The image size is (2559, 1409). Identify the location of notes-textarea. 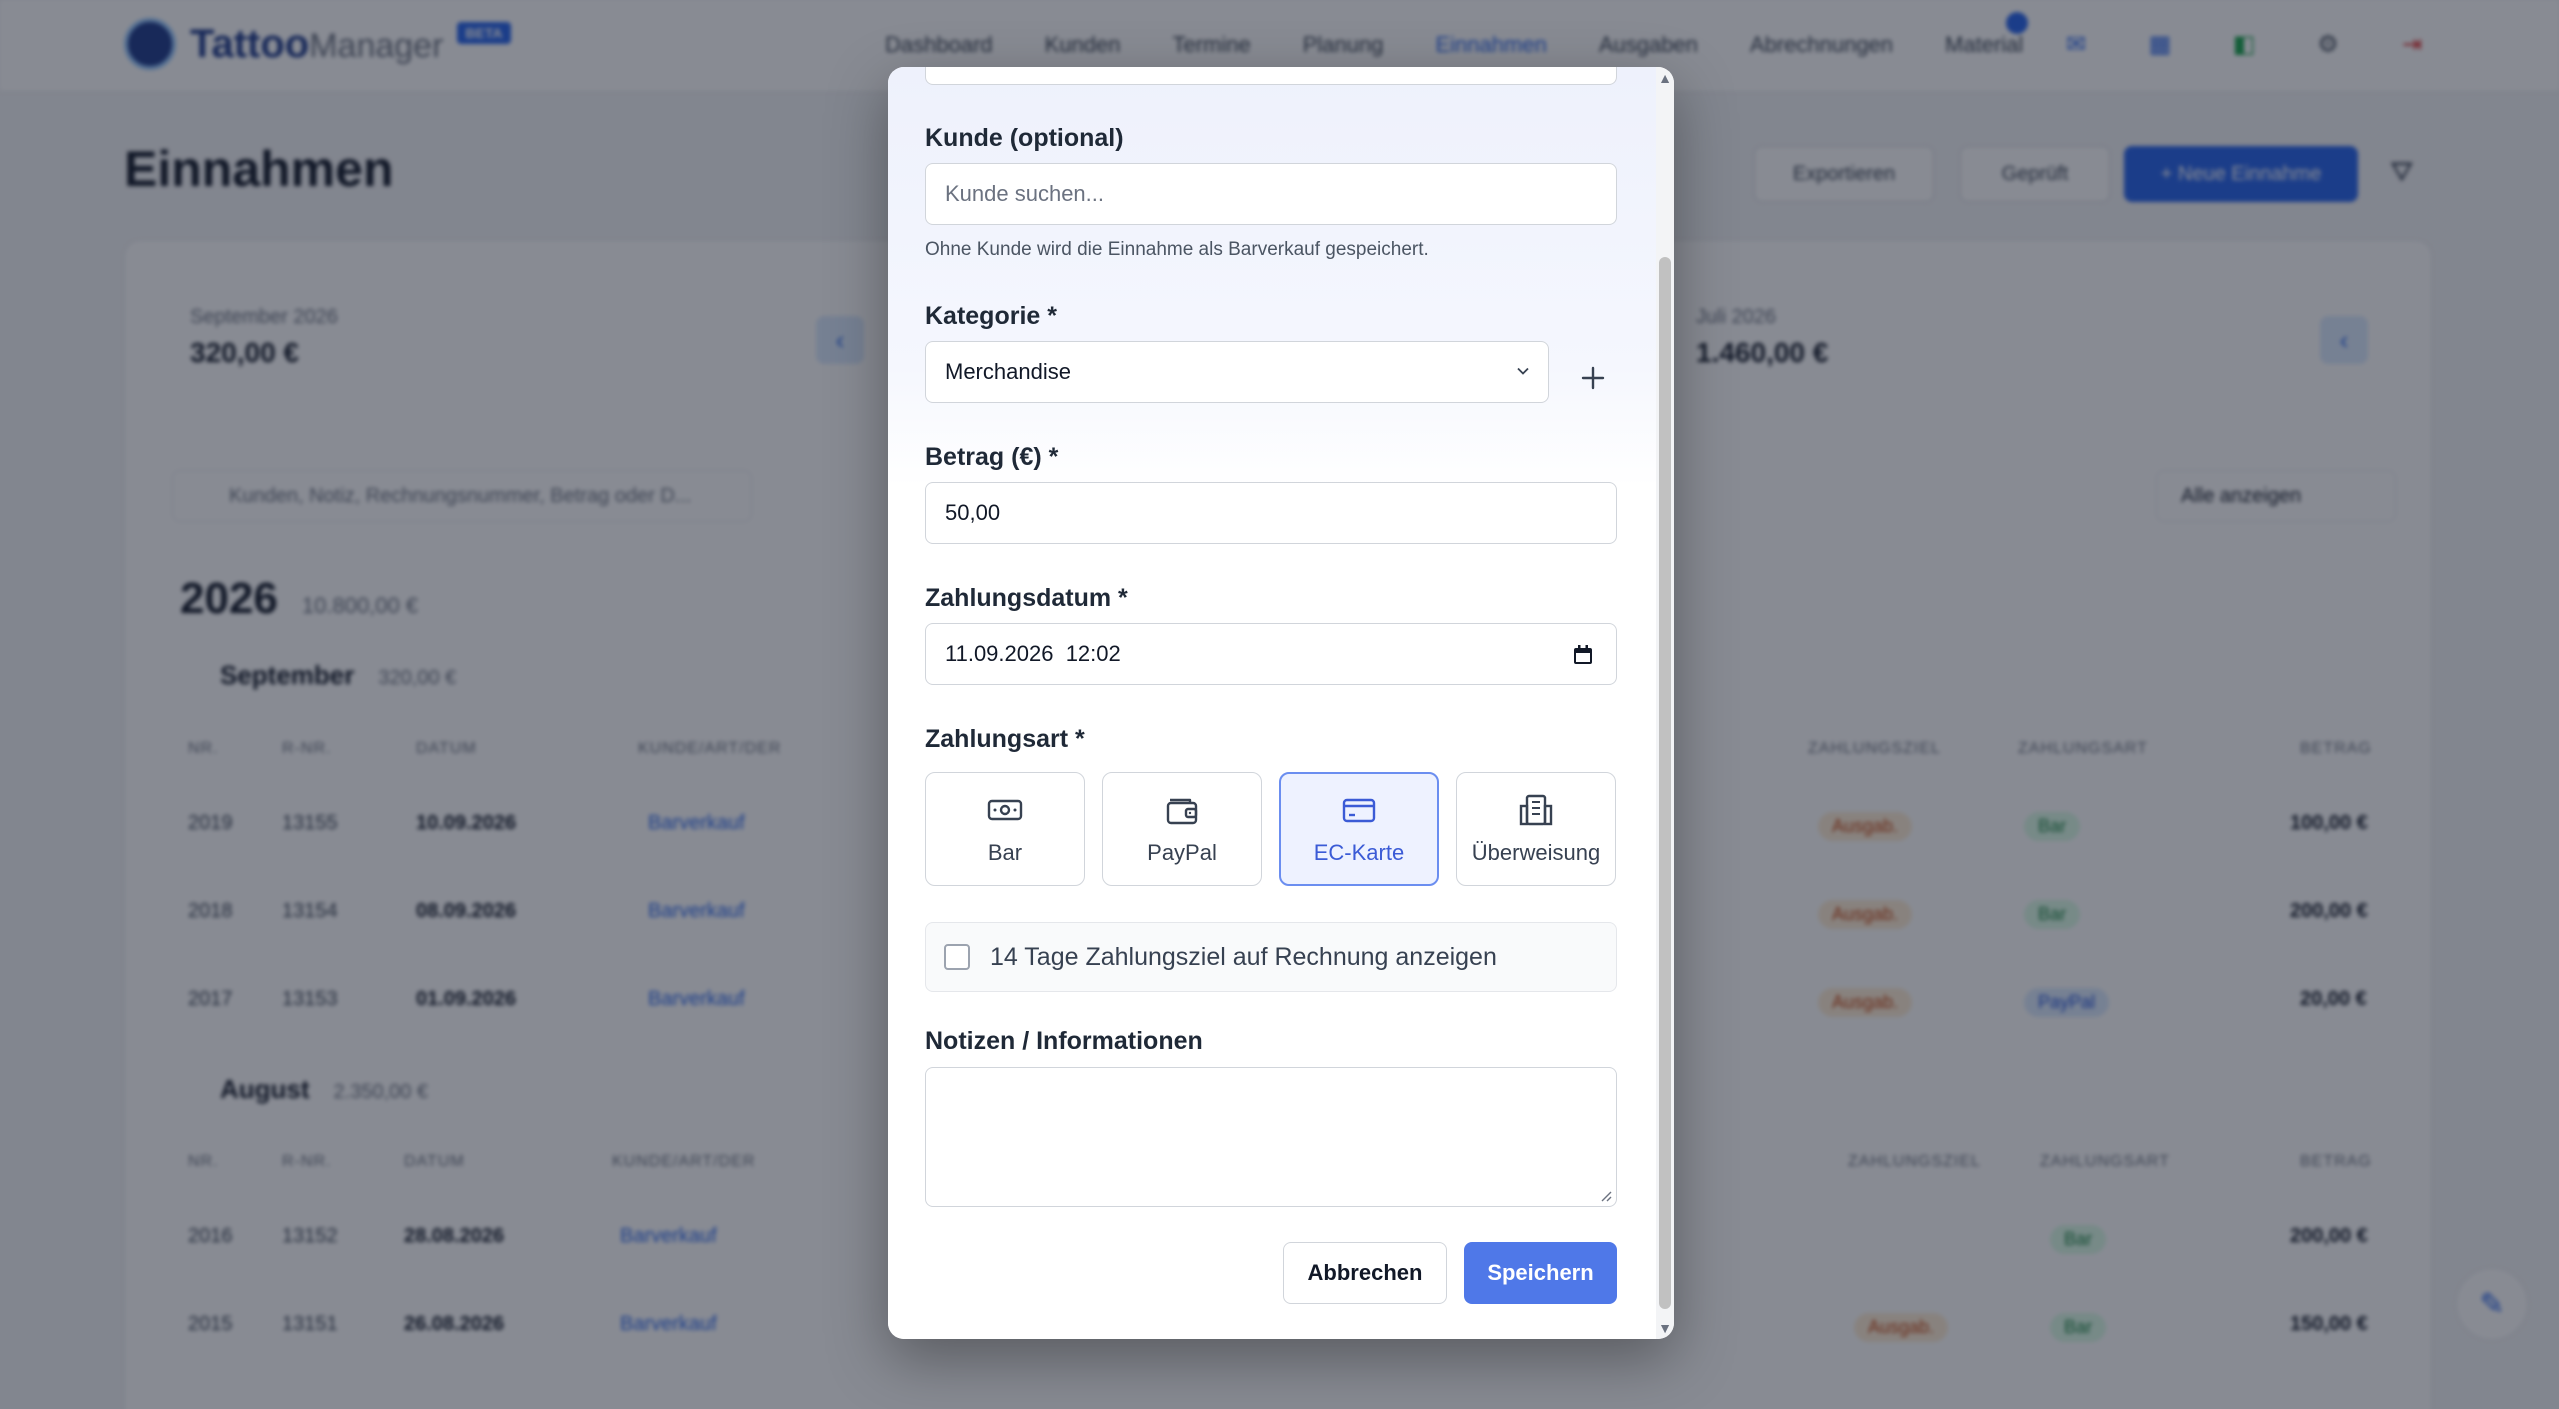
(1271, 1137).